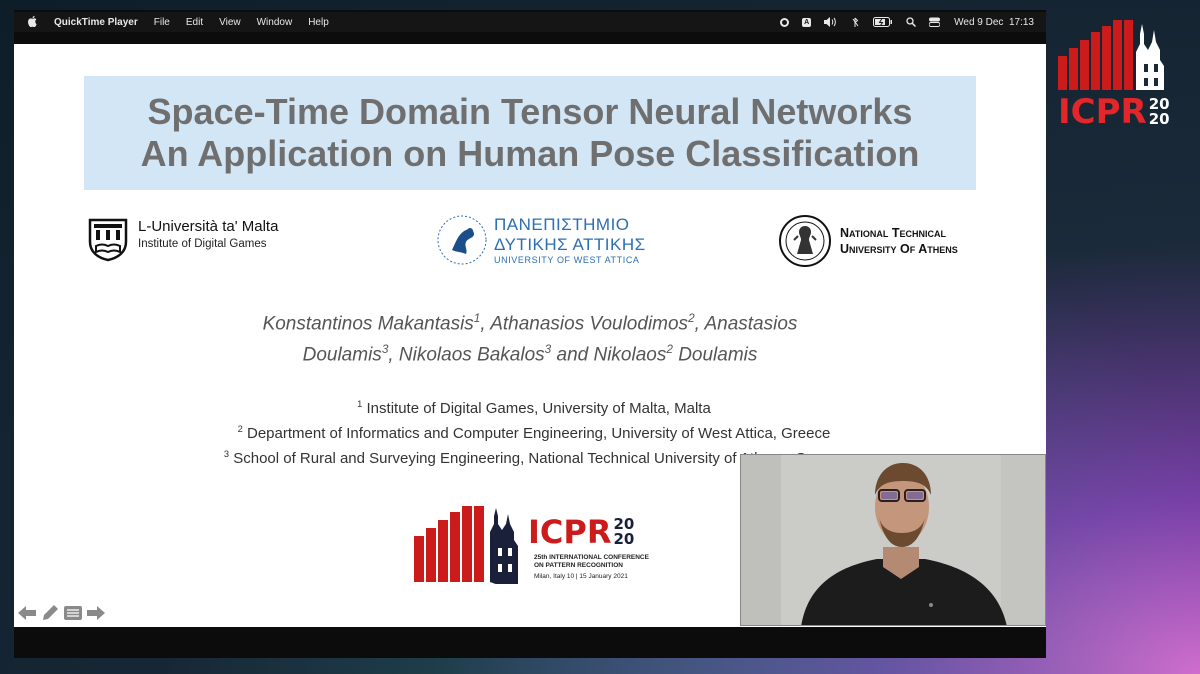 The image size is (1200, 674). What do you see at coordinates (27, 613) in the screenshot?
I see `arrow-left-icon` at bounding box center [27, 613].